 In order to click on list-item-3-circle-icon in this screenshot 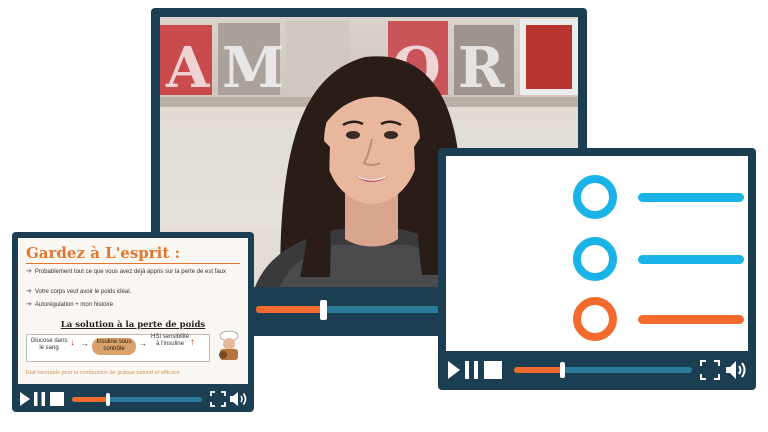, I will do `click(595, 319)`.